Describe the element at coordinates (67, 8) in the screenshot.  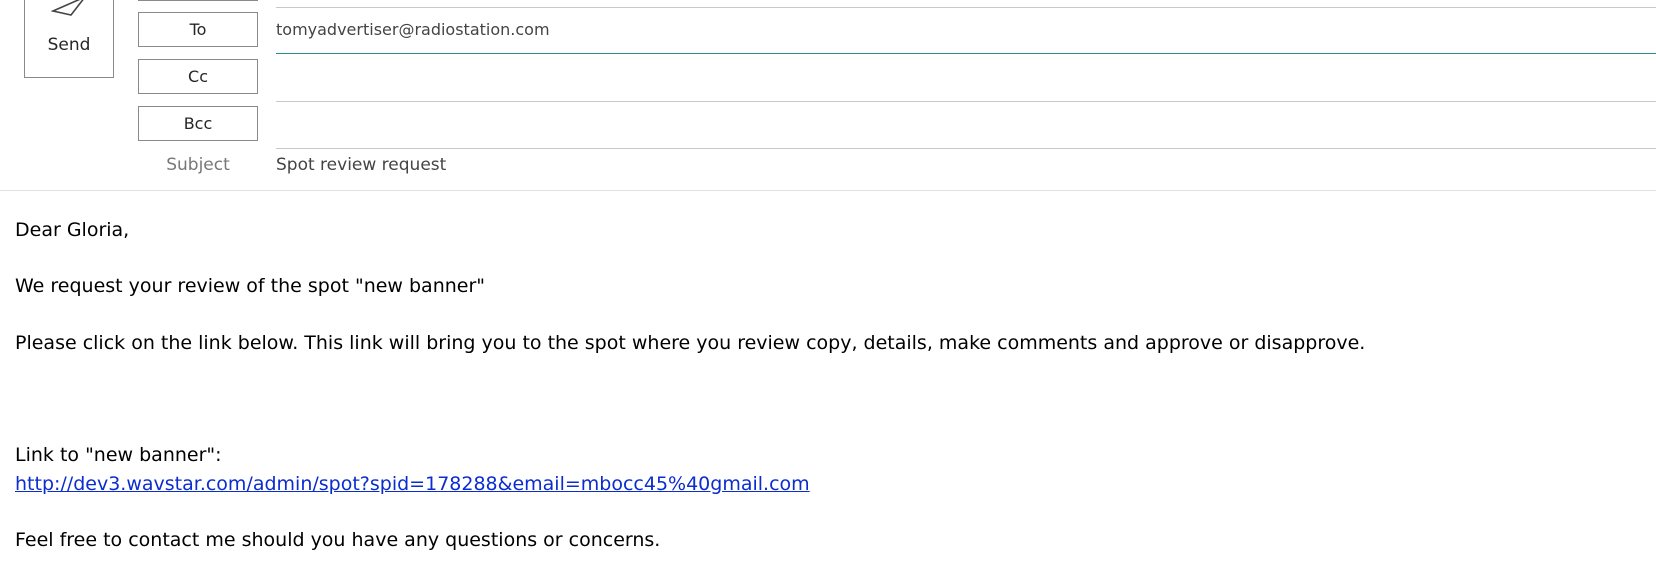
I see `paper-plane-icon` at that location.